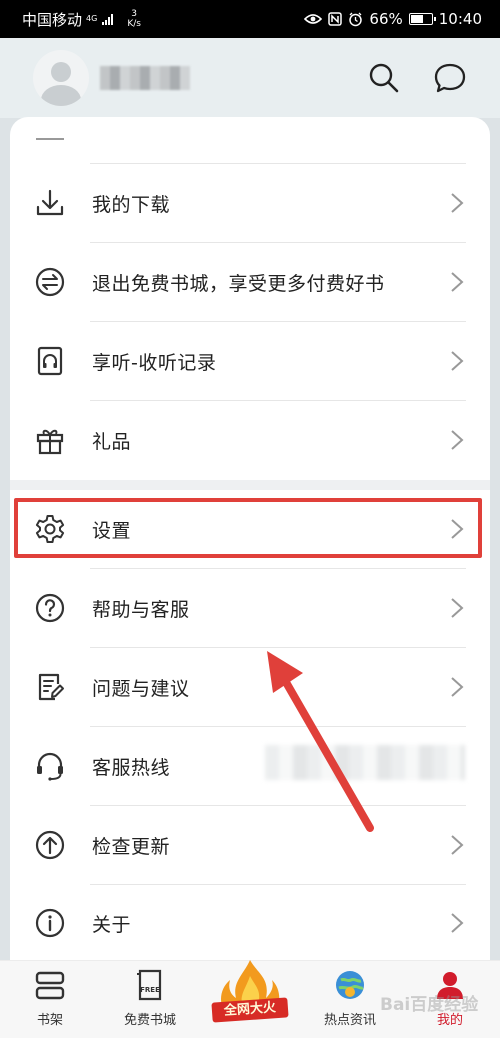 This screenshot has width=500, height=1038. What do you see at coordinates (450, 78) in the screenshot?
I see `message-icon` at bounding box center [450, 78].